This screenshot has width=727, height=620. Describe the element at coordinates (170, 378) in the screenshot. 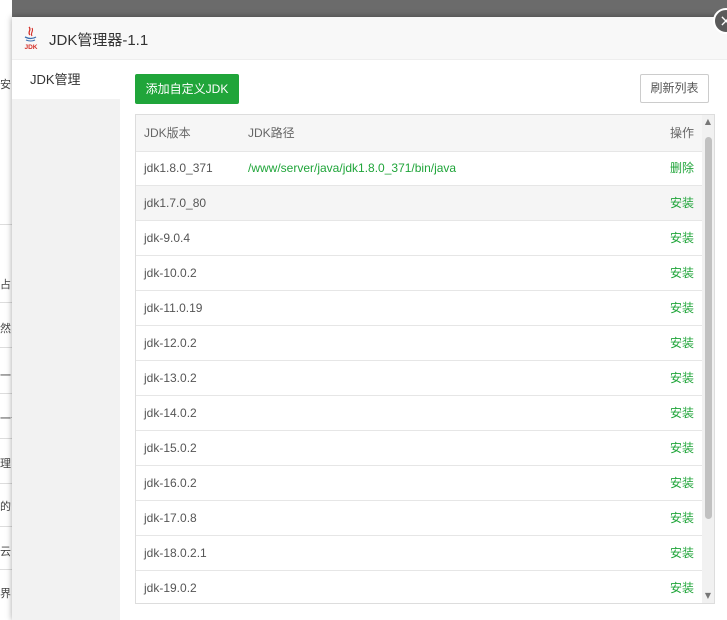

I see `jdk-version: jdk-13.0.2` at that location.